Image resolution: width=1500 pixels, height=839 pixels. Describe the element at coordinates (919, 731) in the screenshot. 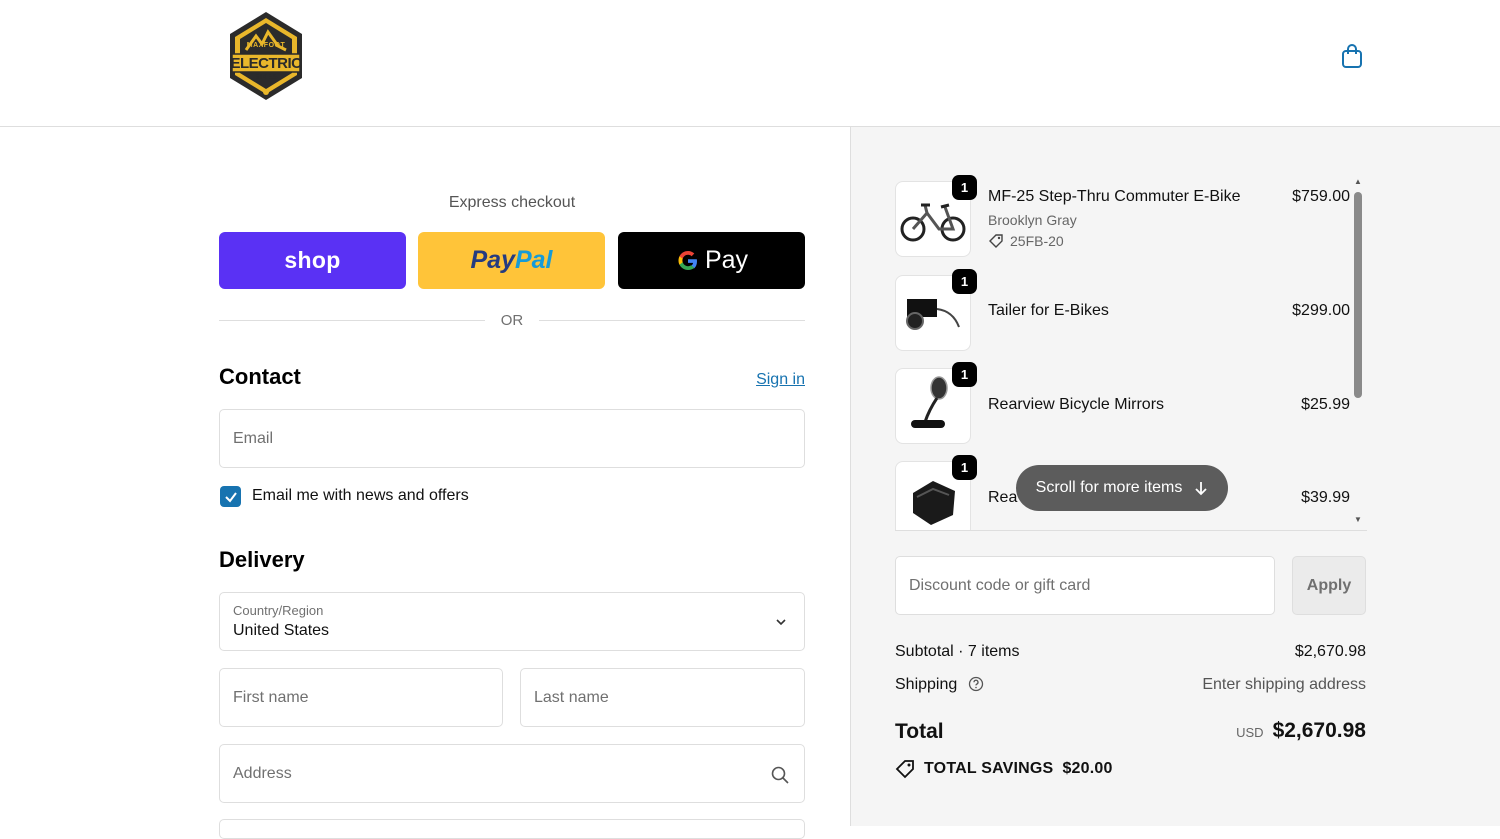

I see `total-label: Total` at that location.